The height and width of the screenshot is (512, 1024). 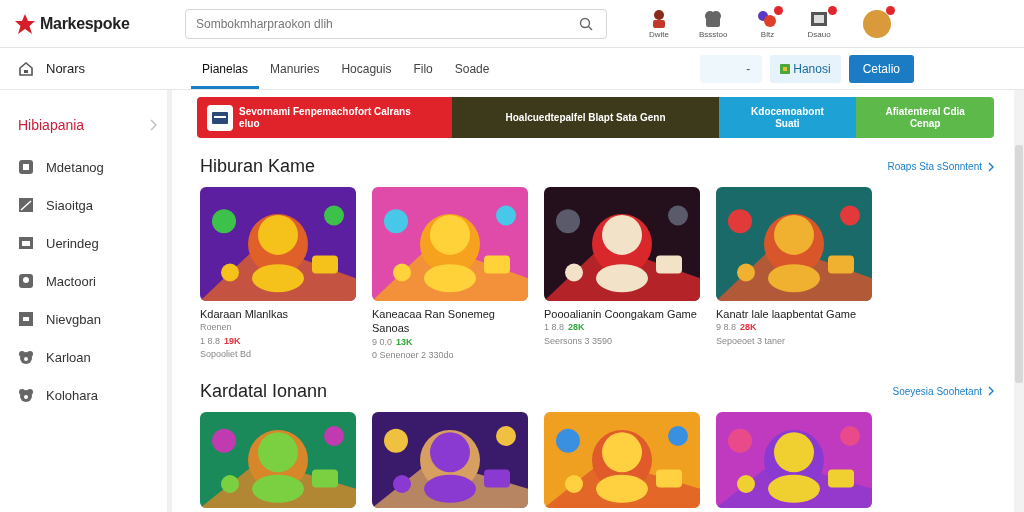 What do you see at coordinates (622, 314) in the screenshot?
I see `game-title: Poooalianin Coongakam Game` at bounding box center [622, 314].